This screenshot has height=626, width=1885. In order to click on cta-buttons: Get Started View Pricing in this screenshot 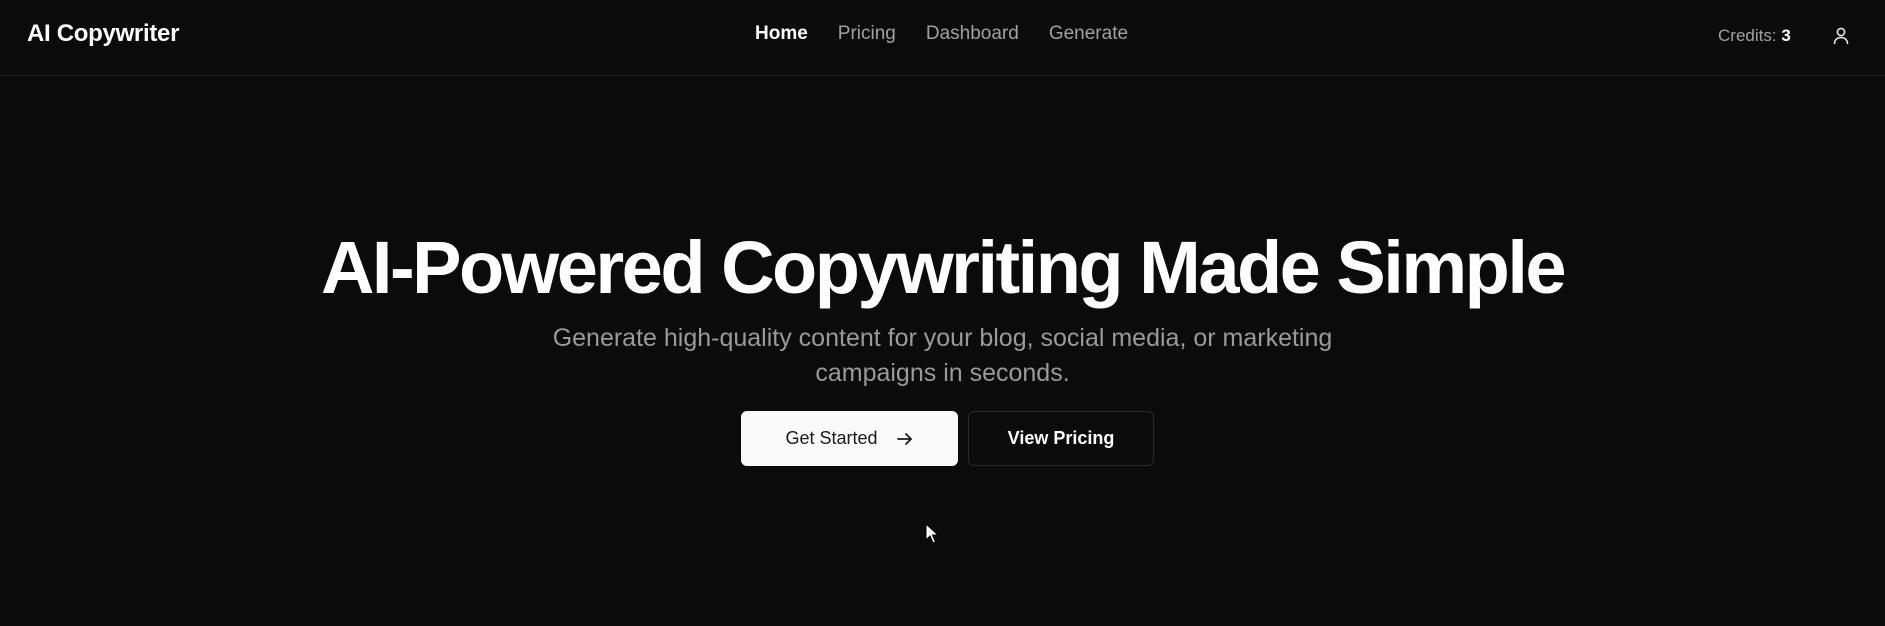, I will do `click(947, 438)`.